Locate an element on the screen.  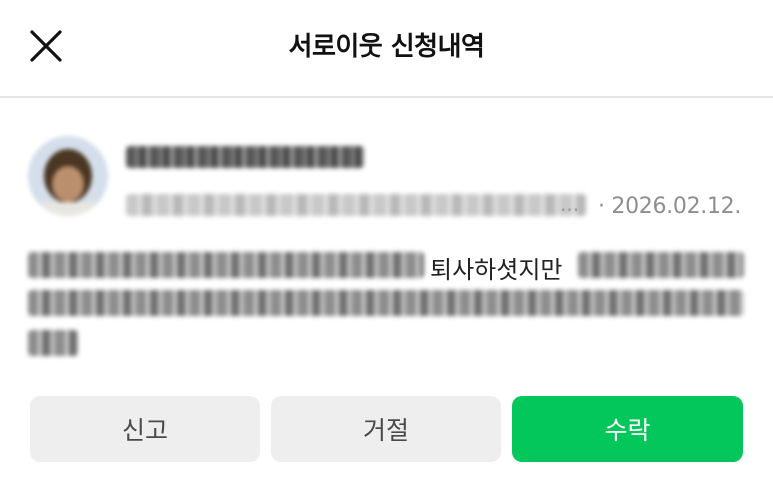
report-button: 신고 is located at coordinates (145, 429).